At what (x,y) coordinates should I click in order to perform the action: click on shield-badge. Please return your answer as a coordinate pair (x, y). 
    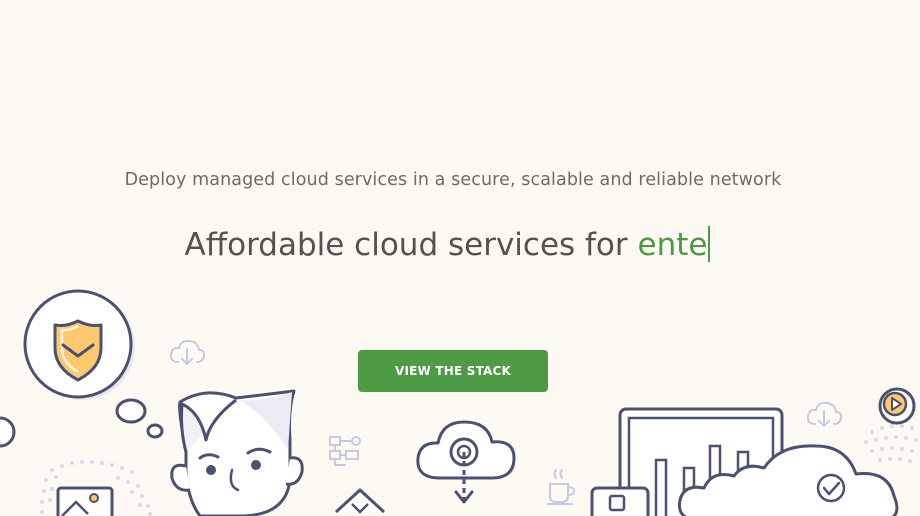
    Looking at the image, I should click on (79, 344).